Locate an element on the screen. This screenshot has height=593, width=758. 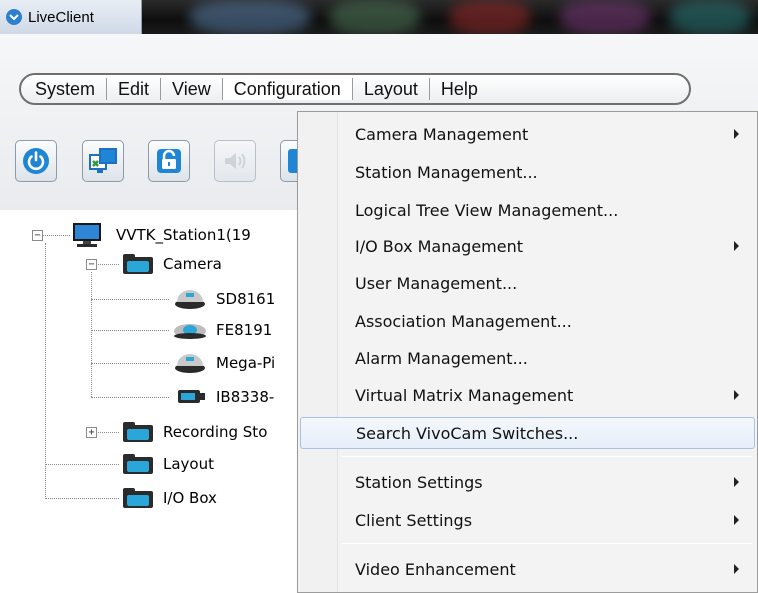
partial-button-icon is located at coordinates (292, 161).